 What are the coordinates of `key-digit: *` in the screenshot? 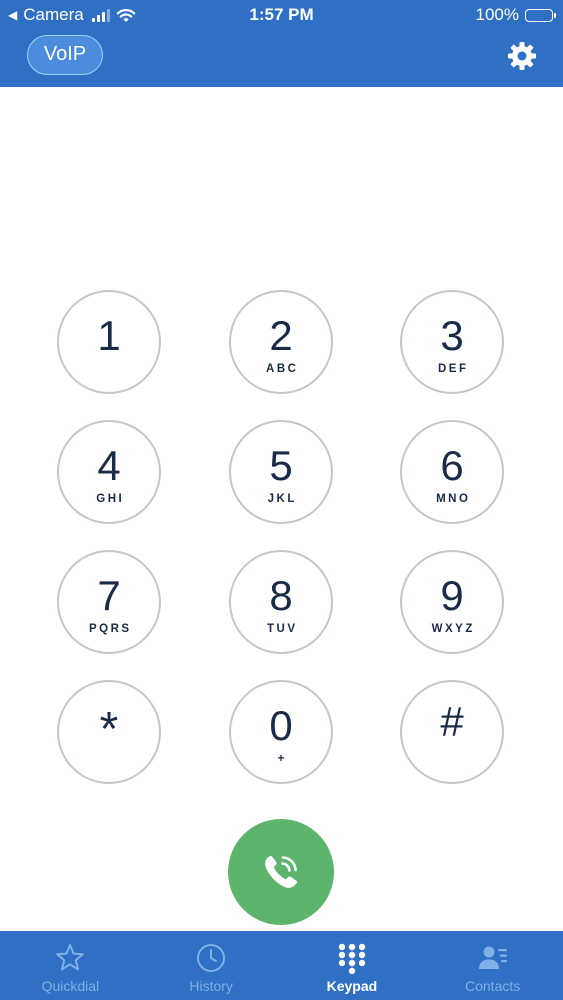 It's located at (109, 729).